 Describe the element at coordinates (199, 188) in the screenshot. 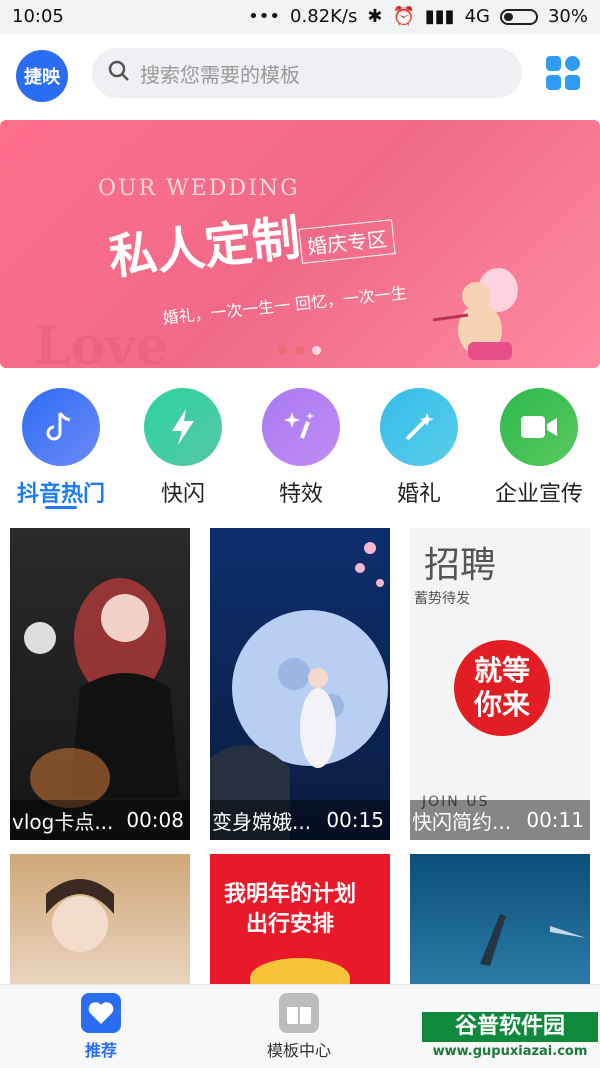

I see `banner-subtitle: OUR WEDDING` at that location.